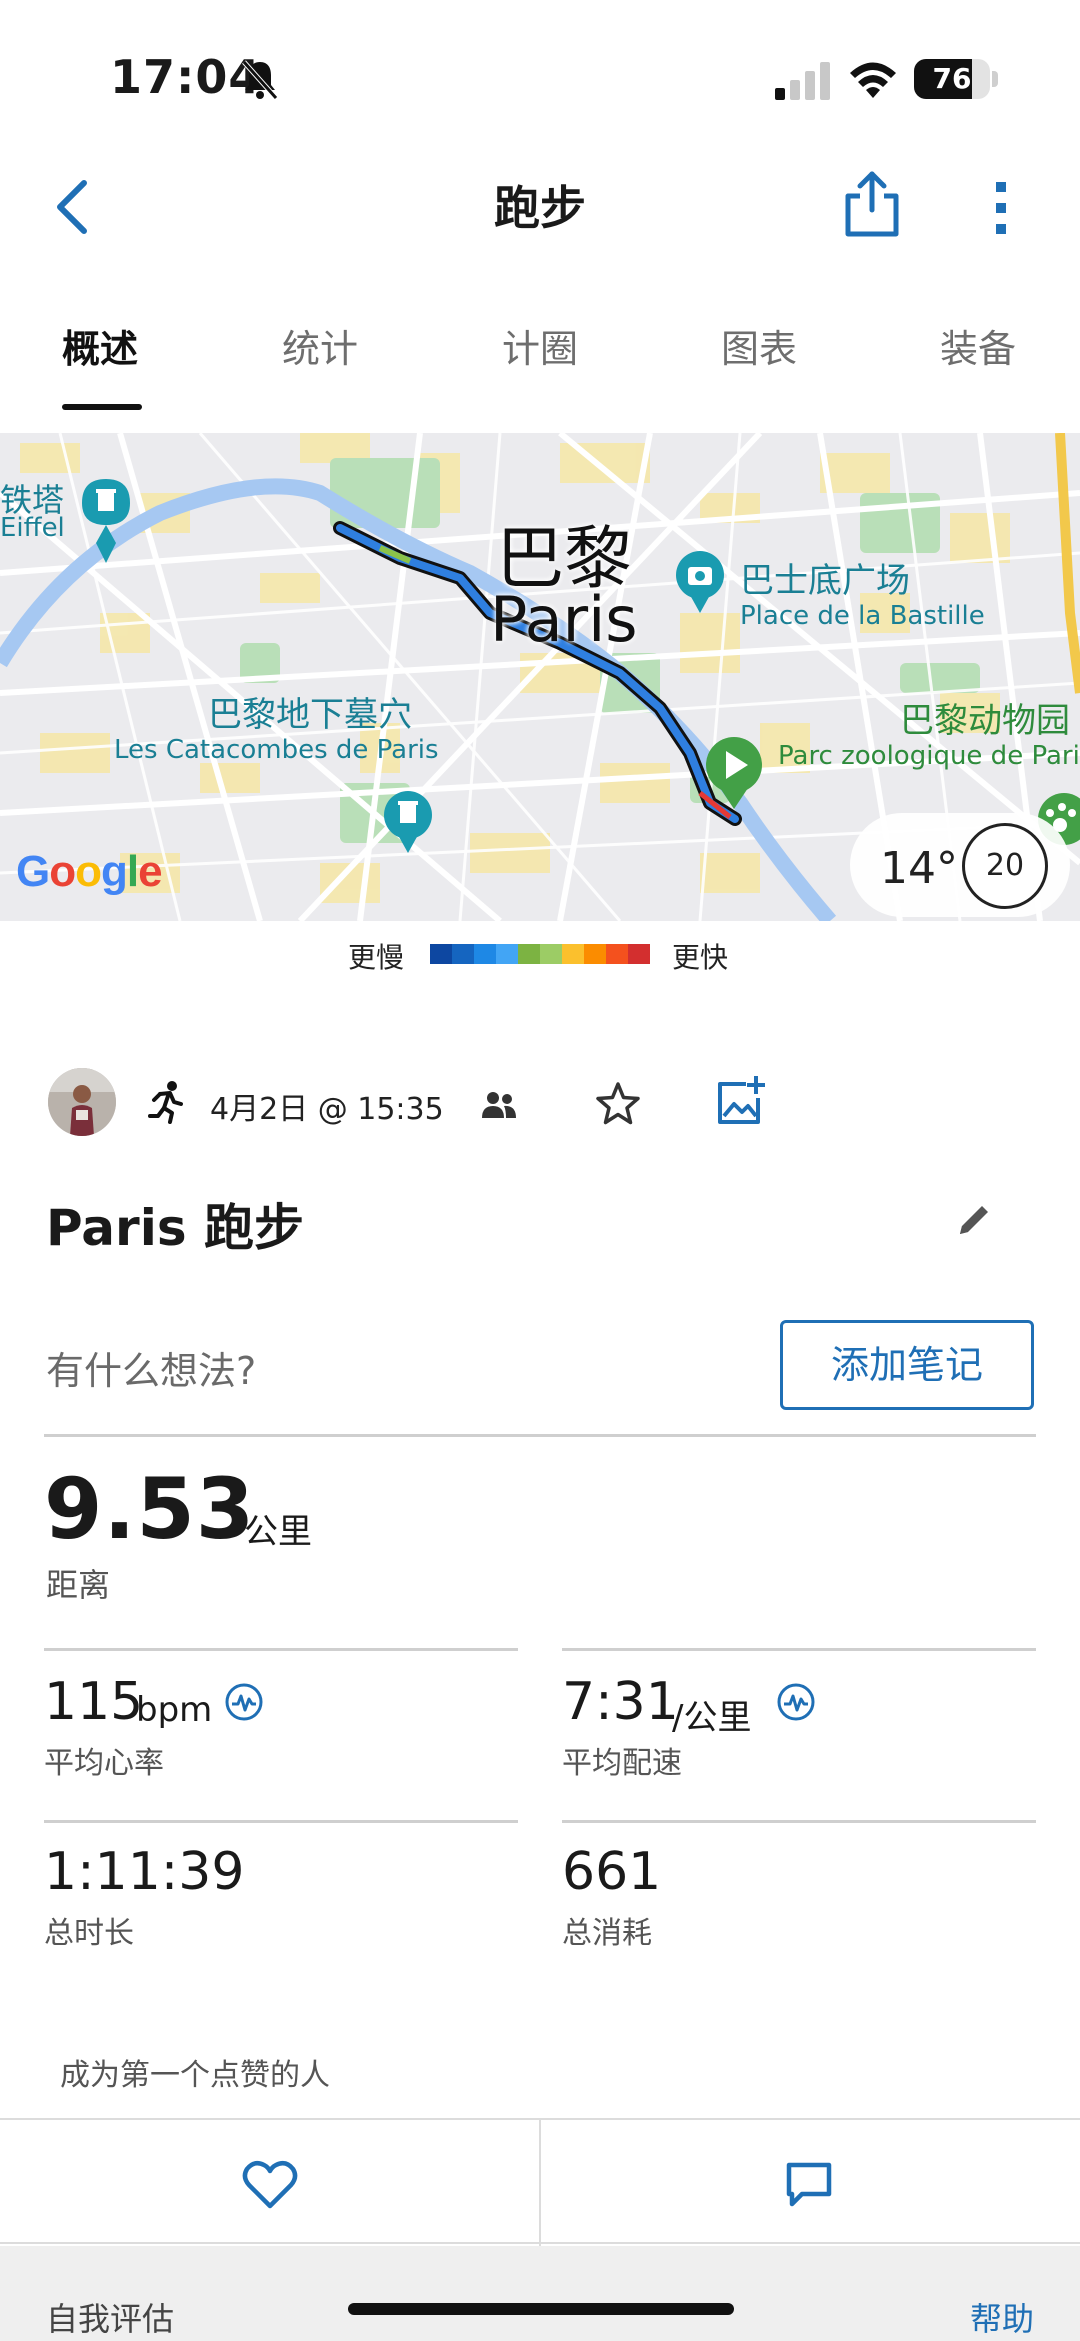 This screenshot has height=2341, width=1080. Describe the element at coordinates (186, 77) in the screenshot. I see `status-time: 17:04` at that location.